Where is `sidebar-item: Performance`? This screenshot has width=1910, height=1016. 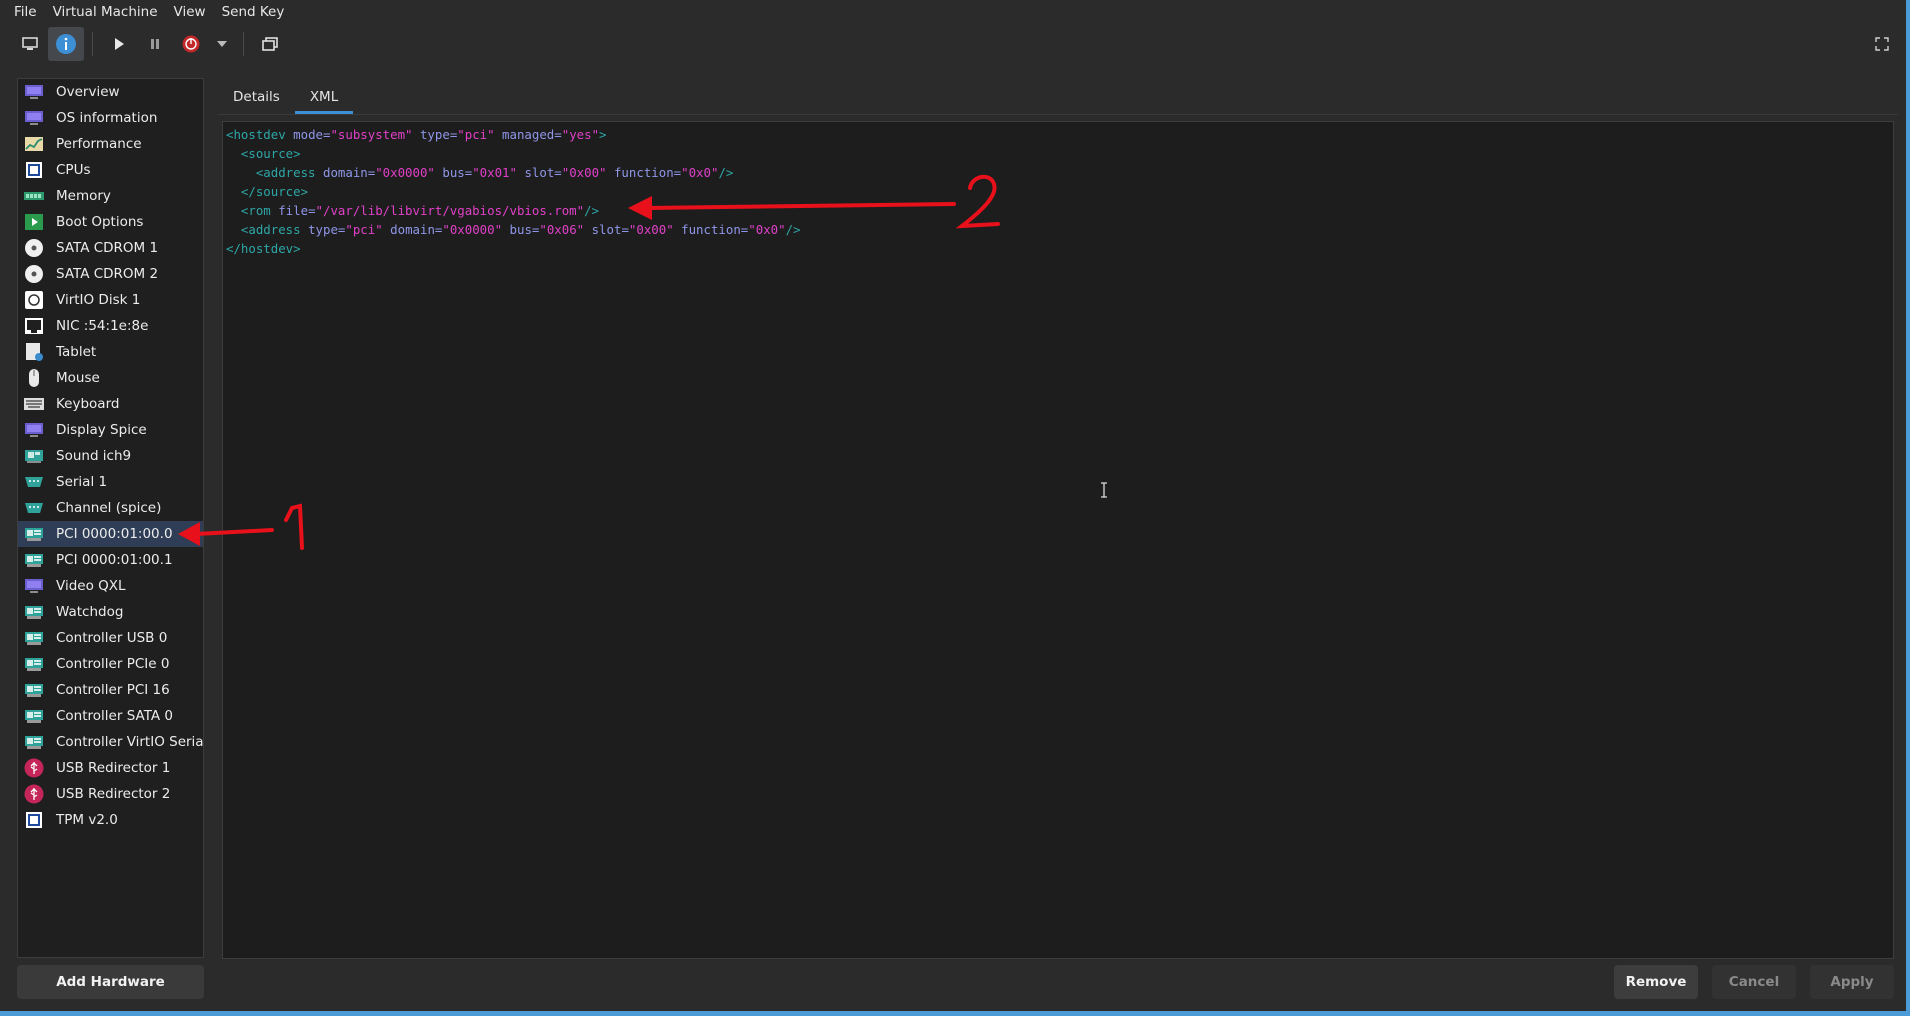
sidebar-item: Performance is located at coordinates (110, 144).